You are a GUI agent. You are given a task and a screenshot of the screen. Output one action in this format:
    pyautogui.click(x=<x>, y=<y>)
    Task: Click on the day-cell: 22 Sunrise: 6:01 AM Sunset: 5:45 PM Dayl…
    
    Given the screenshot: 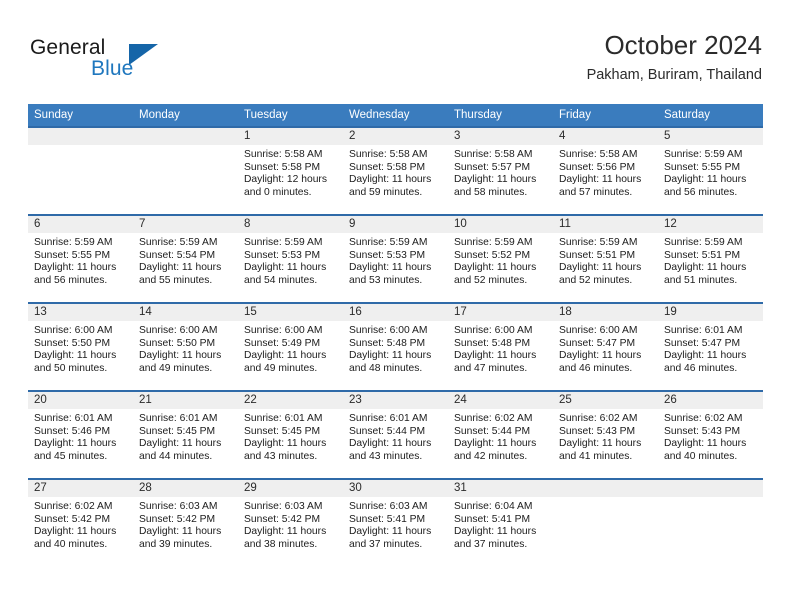 What is the action you would take?
    pyautogui.click(x=290, y=435)
    